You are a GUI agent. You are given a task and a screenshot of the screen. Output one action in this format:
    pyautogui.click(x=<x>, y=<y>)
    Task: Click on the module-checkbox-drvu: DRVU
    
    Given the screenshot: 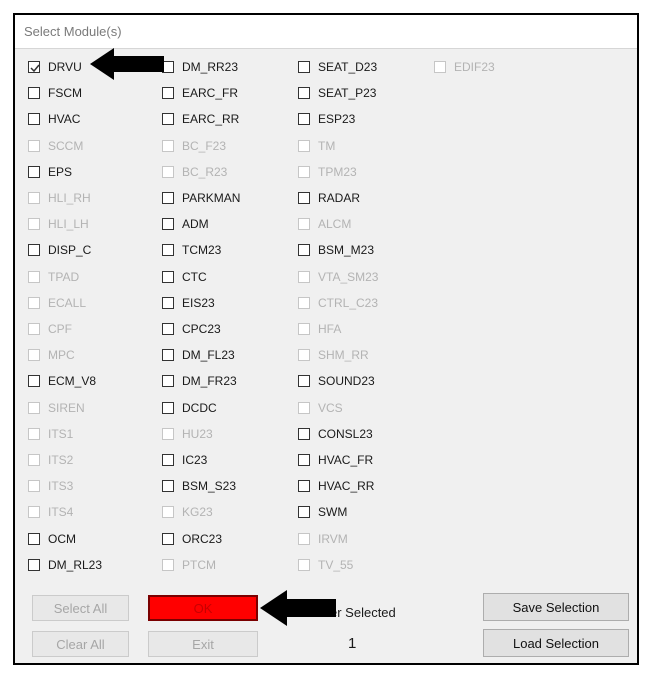 What is the action you would take?
    pyautogui.click(x=55, y=67)
    